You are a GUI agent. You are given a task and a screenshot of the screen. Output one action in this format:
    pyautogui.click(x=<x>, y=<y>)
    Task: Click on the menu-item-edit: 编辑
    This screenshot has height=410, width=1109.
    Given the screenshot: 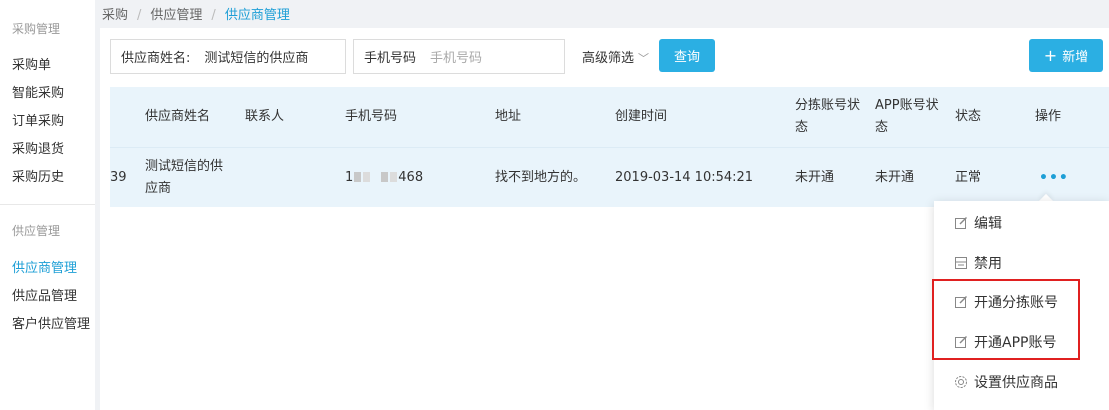 What is the action you would take?
    pyautogui.click(x=978, y=223)
    